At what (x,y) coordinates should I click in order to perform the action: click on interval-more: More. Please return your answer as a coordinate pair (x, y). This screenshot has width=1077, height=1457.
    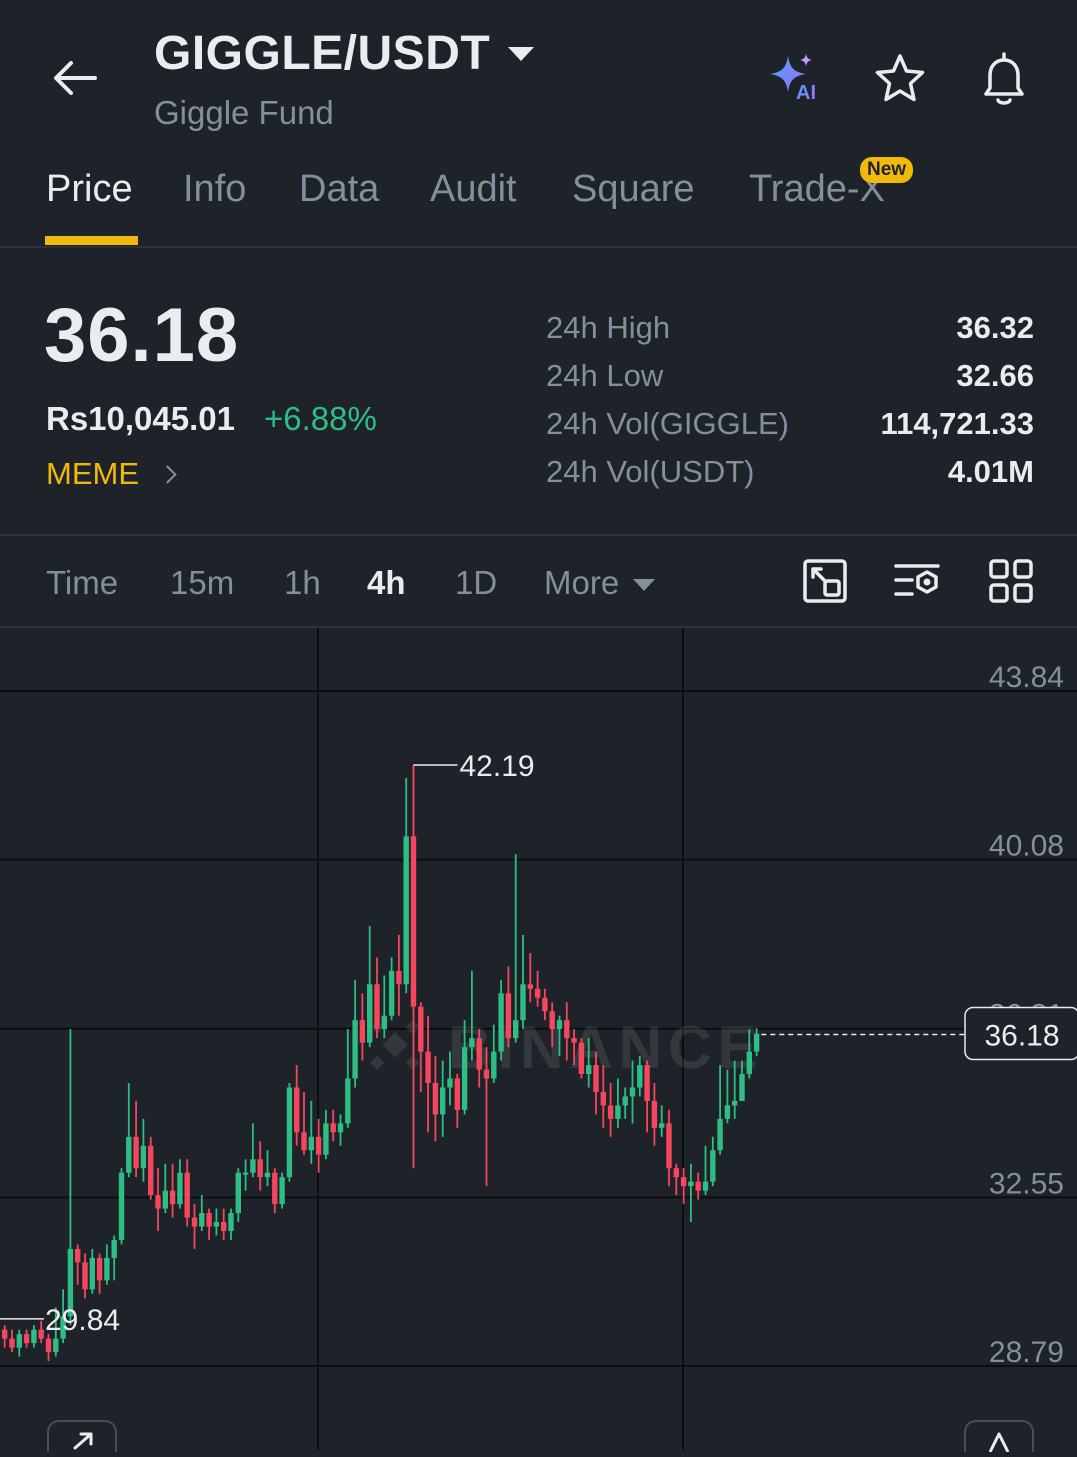
    Looking at the image, I should click on (600, 583).